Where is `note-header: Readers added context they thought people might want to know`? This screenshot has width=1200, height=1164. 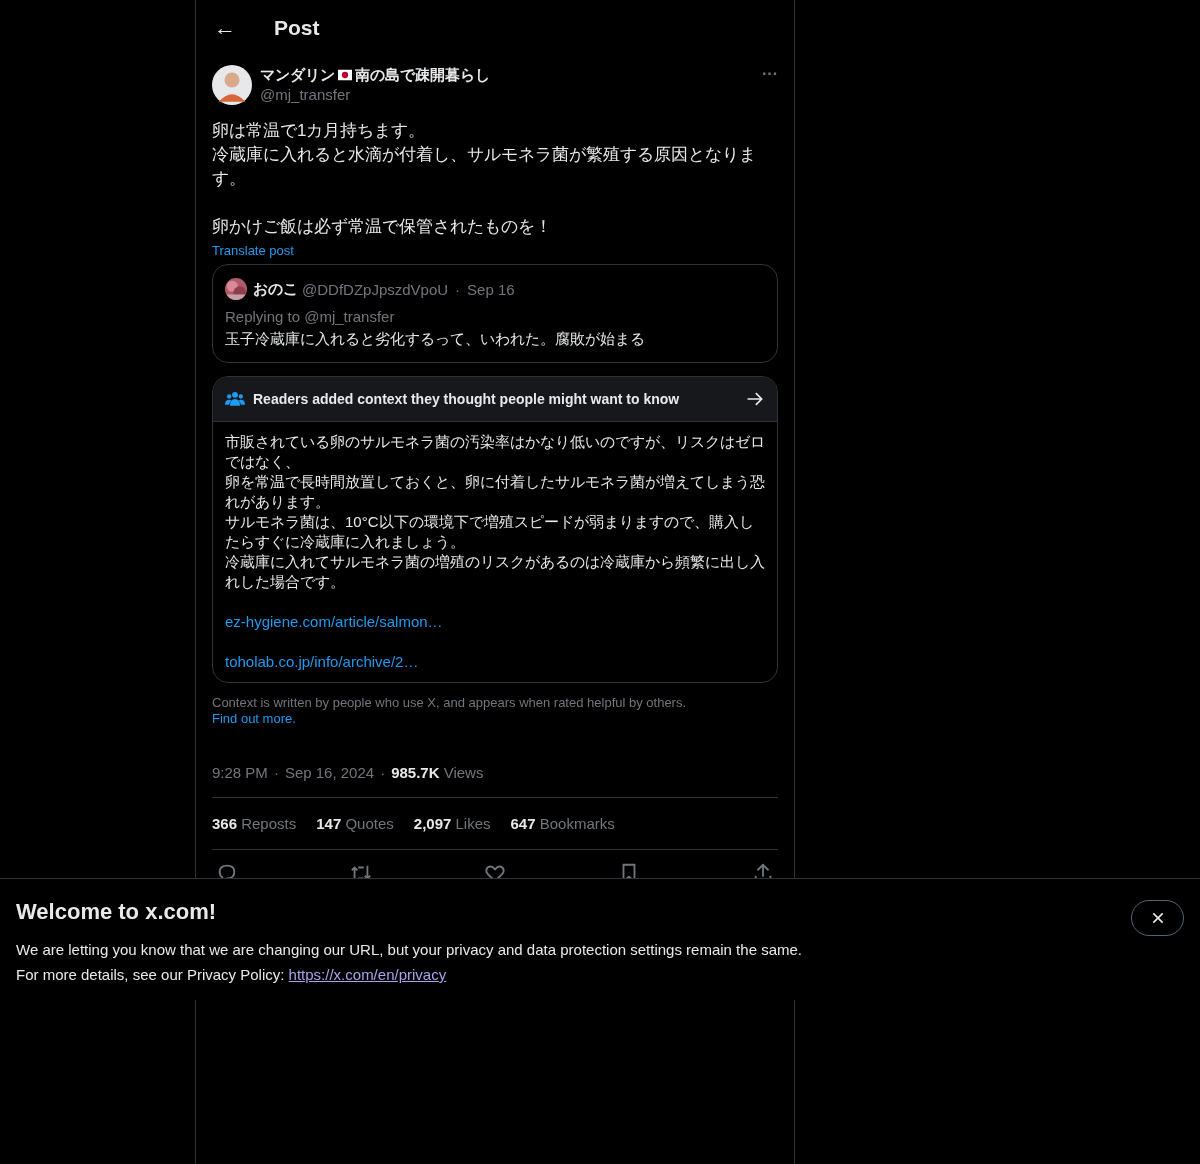 note-header: Readers added context they thought people might want to know is located at coordinates (495, 399).